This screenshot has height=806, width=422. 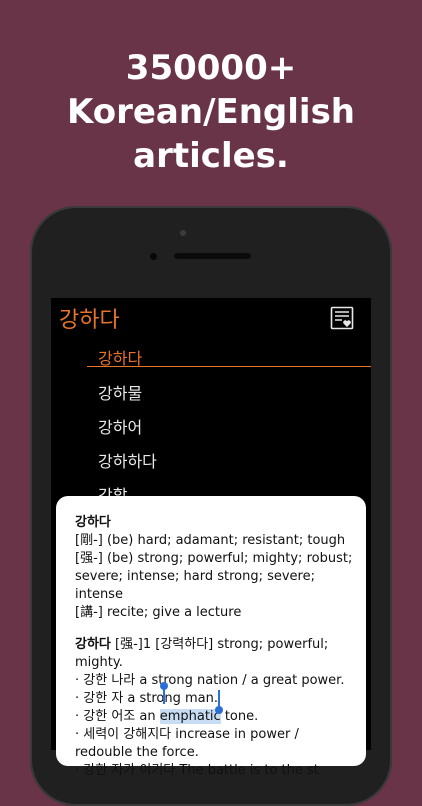 I want to click on example-line: · 강한 자가 이기다 The battle is to the st, so click(x=197, y=770).